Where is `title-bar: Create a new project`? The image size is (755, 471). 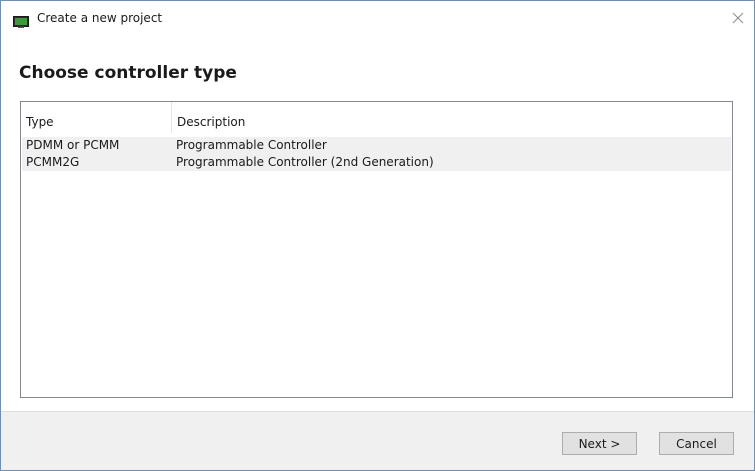
title-bar: Create a new project is located at coordinates (377, 18).